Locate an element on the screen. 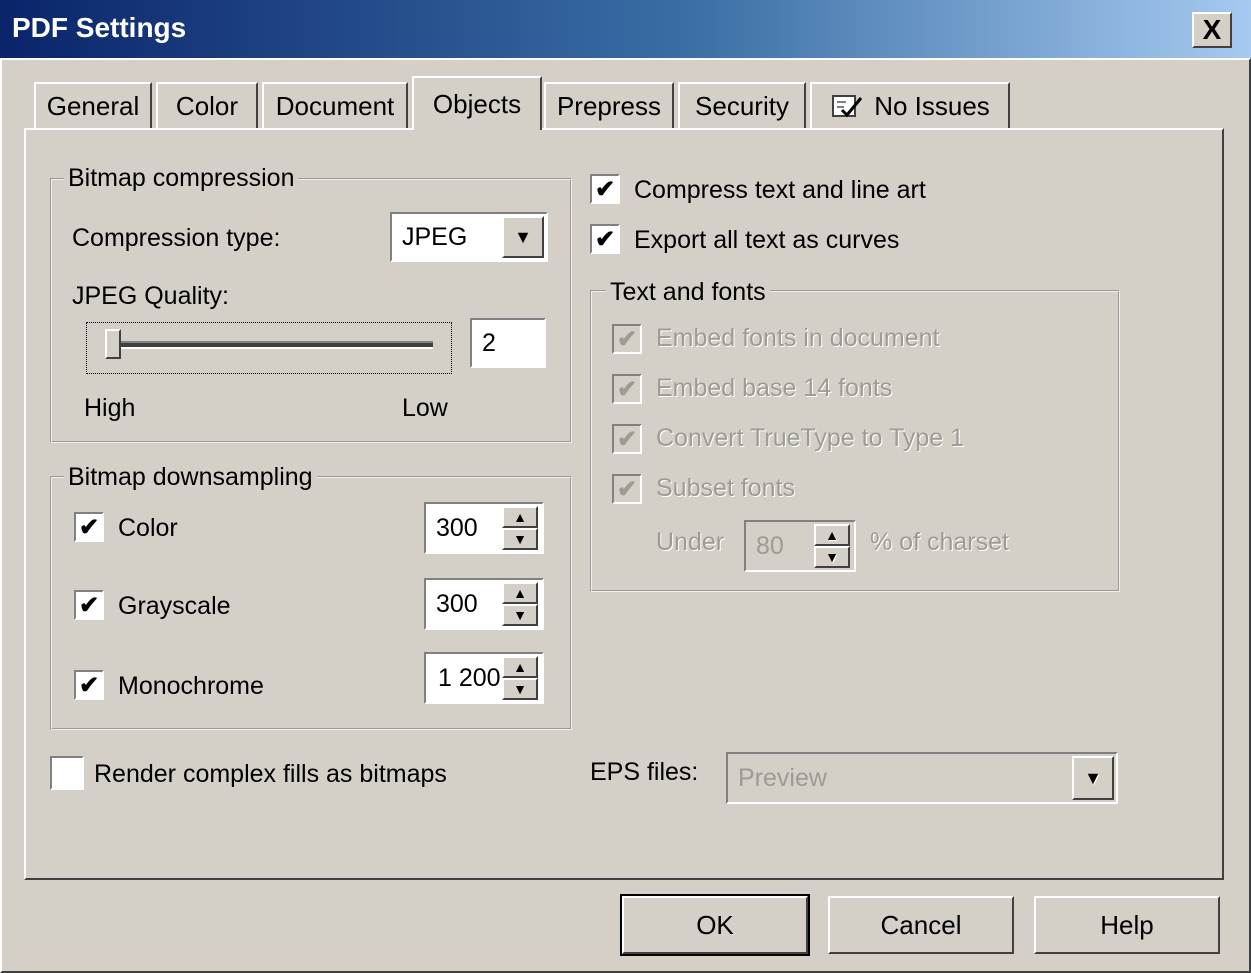 This screenshot has width=1251, height=973. jpeg-quality-input: 2 is located at coordinates (508, 343).